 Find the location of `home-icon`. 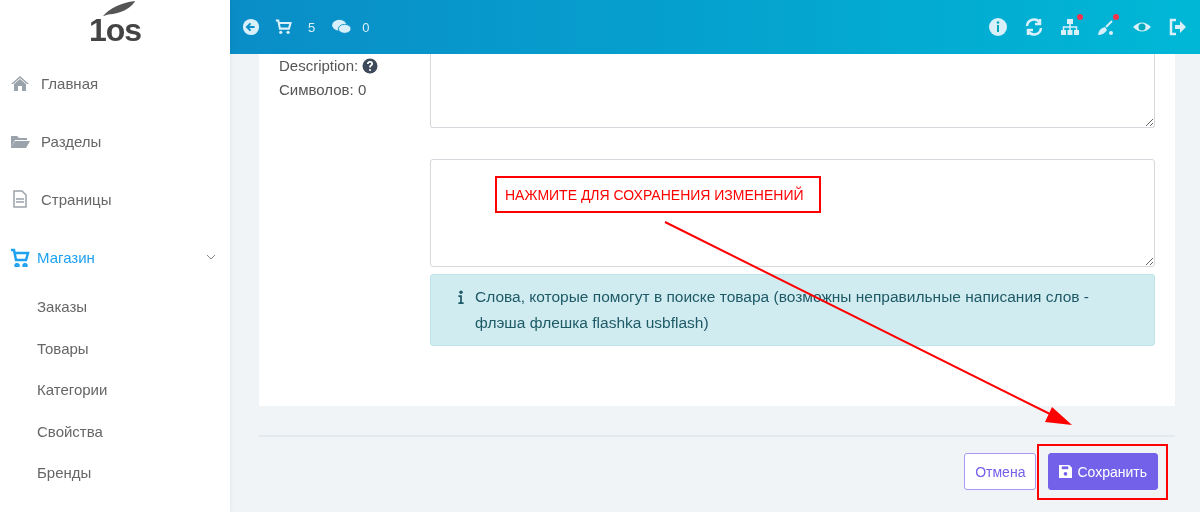

home-icon is located at coordinates (20, 83).